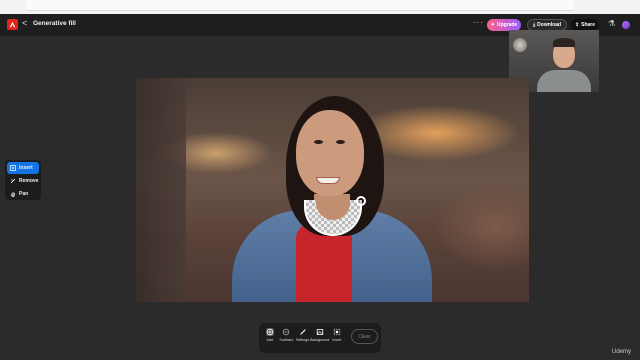 This screenshot has width=640, height=360. I want to click on webcam-presenter-body, so click(564, 81).